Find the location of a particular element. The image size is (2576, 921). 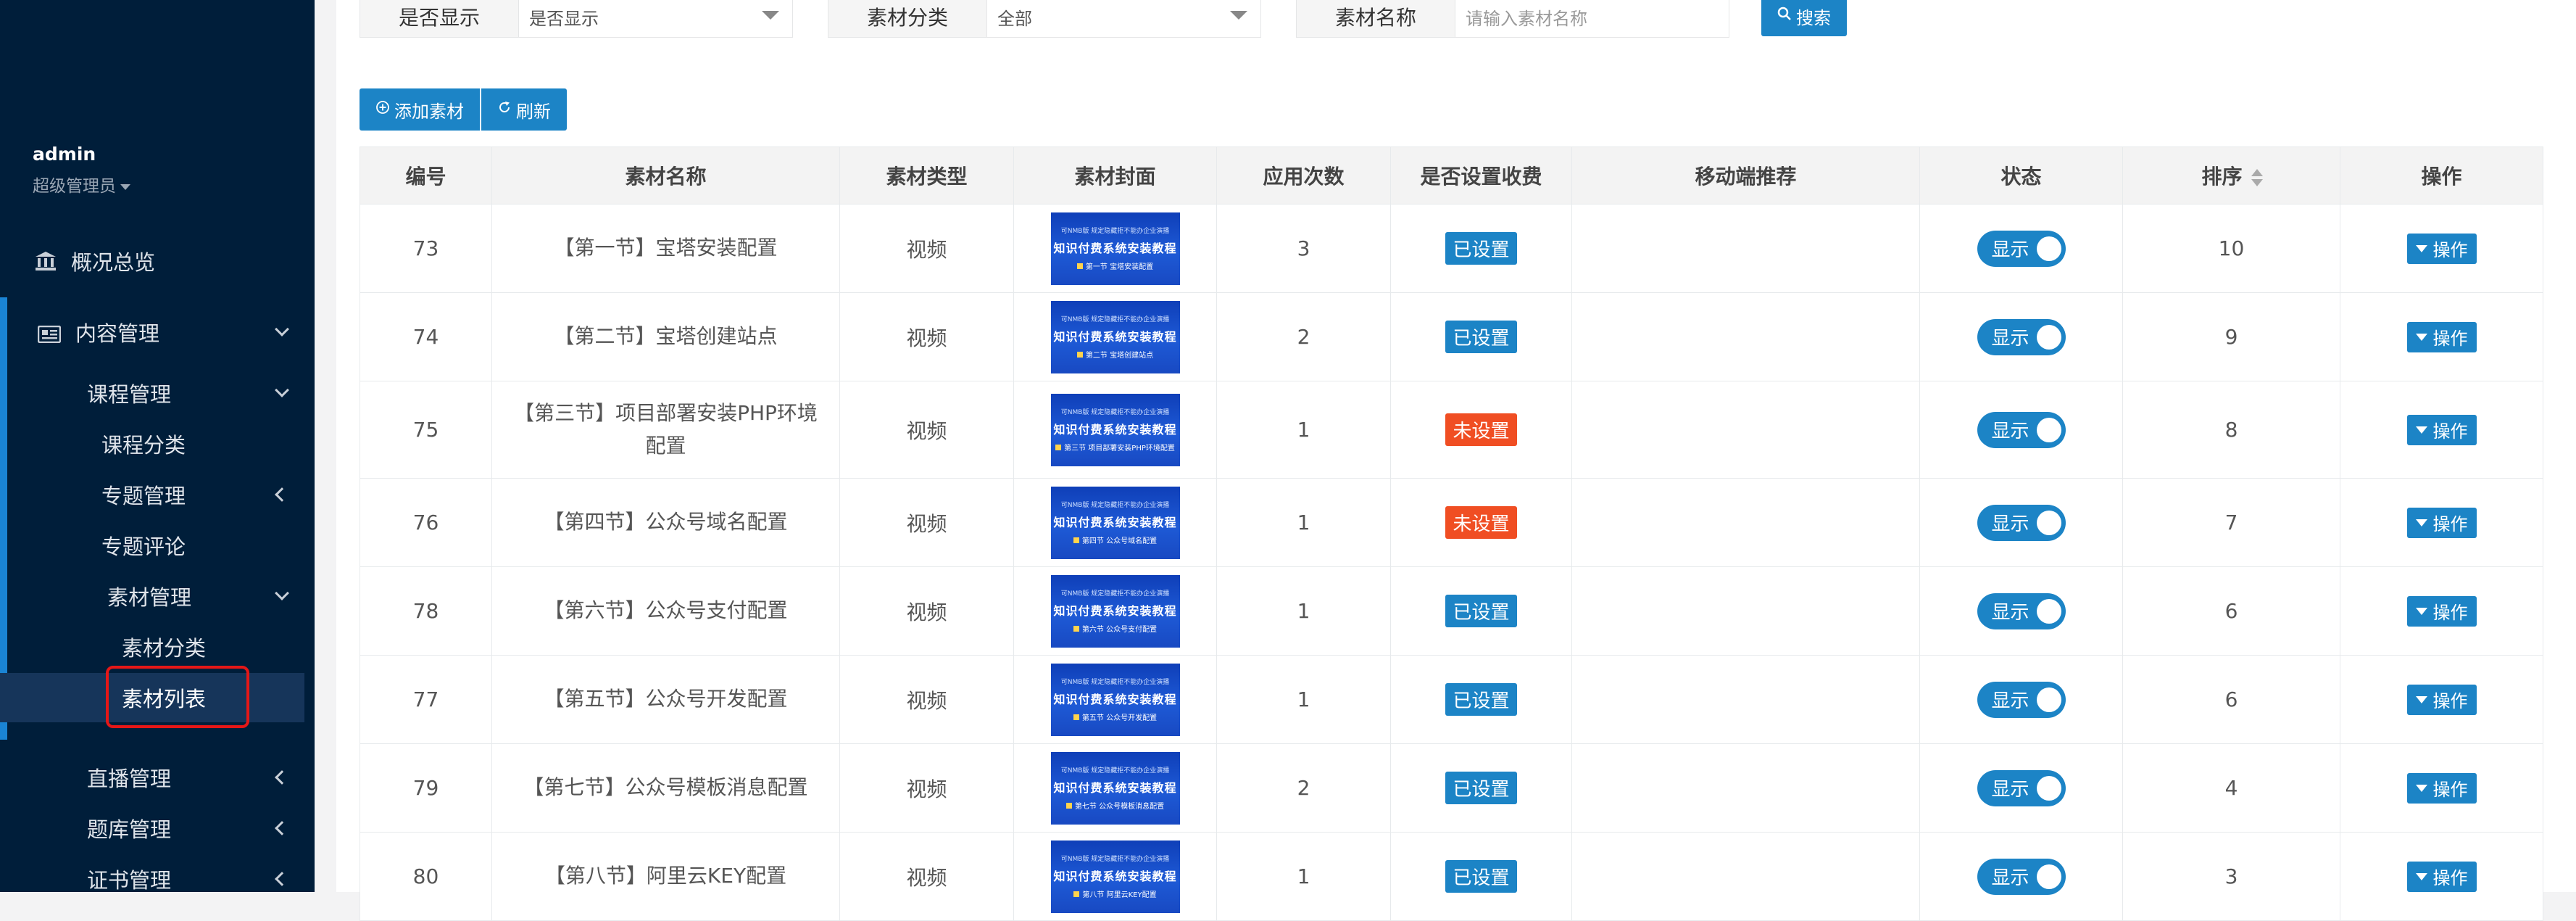

material-cover-image: 可NMB版 规定隐藏拒不能办企业演播 知识付费系统安装教程 第六节 公众号支付配置 is located at coordinates (1115, 611).